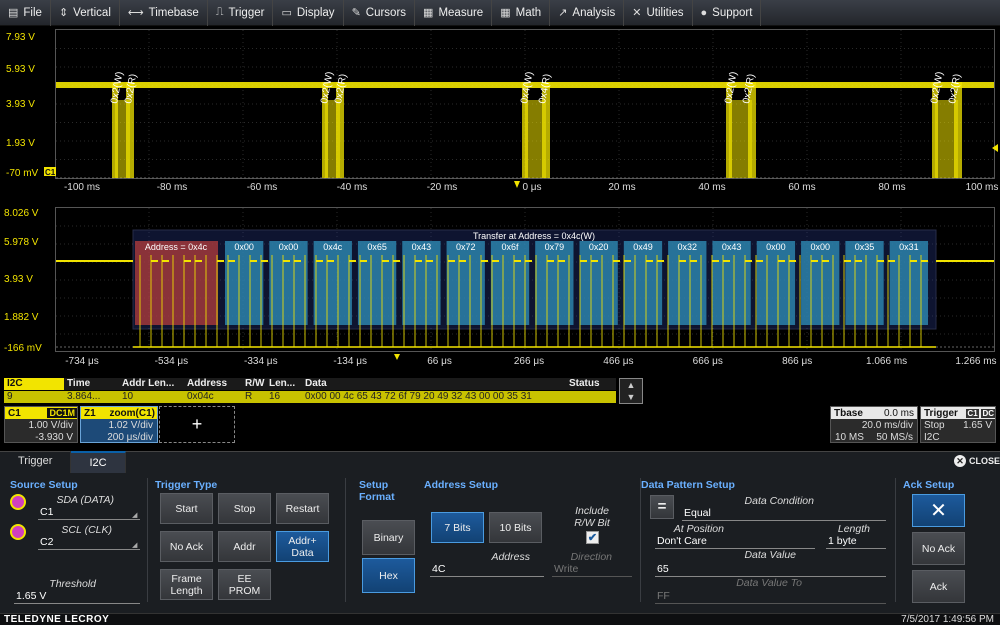 The height and width of the screenshot is (625, 1000). What do you see at coordinates (631, 385) in the screenshot?
I see `scroll-up-icon: ▲` at bounding box center [631, 385].